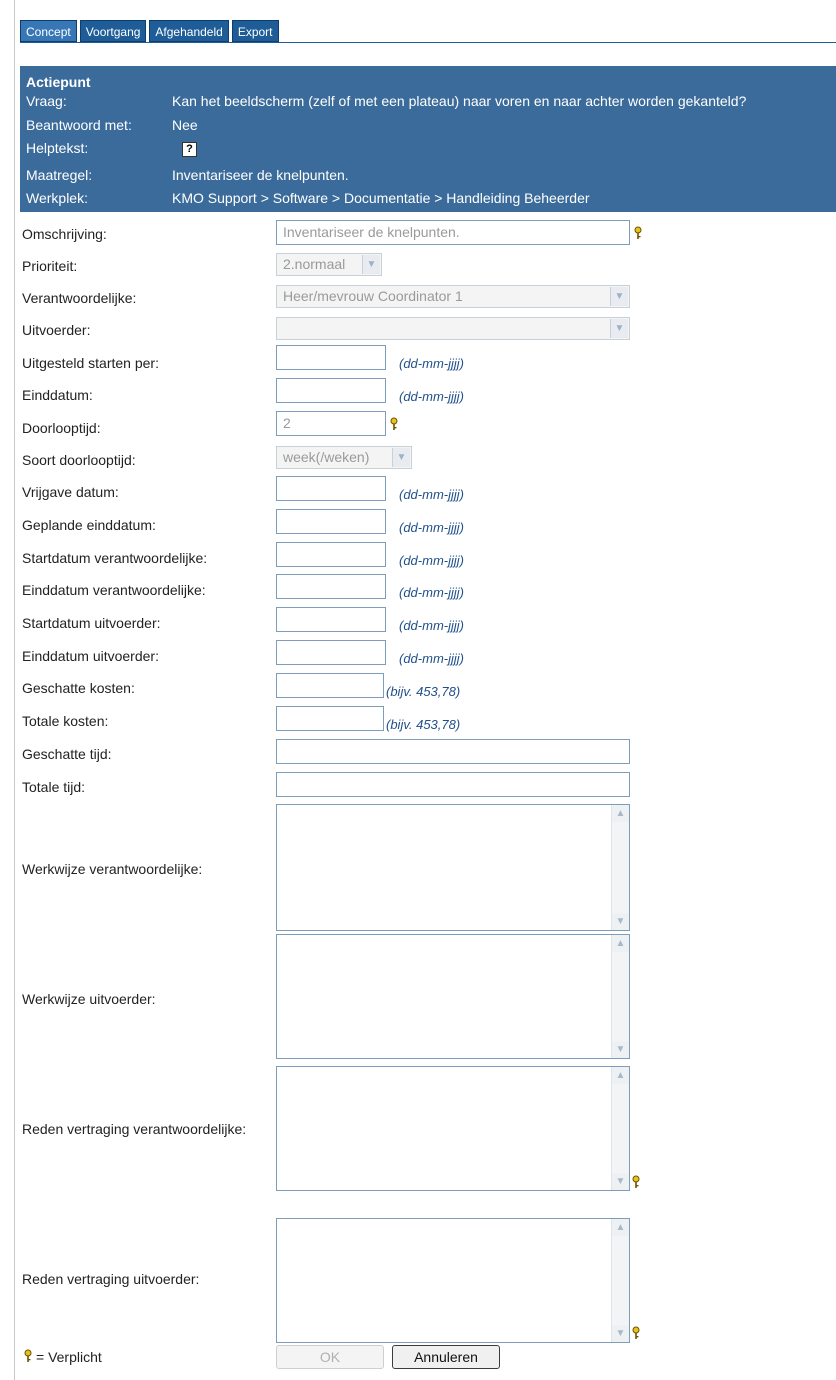  What do you see at coordinates (115, 558) in the screenshot?
I see `startdatum-verantwoordelijke-label: Startdatum verantwoordelijke:` at bounding box center [115, 558].